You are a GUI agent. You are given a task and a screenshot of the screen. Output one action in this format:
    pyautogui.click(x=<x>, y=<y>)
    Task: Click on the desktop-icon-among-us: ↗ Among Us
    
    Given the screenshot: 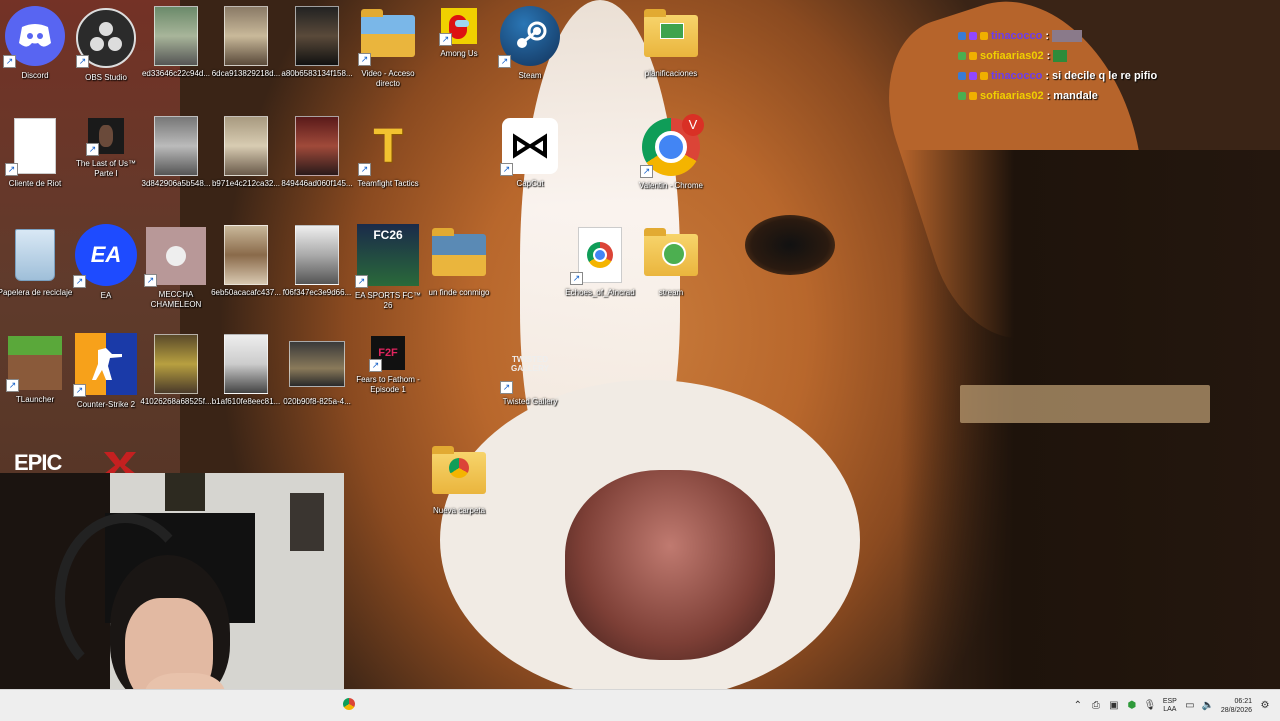 What is the action you would take?
    pyautogui.click(x=459, y=50)
    